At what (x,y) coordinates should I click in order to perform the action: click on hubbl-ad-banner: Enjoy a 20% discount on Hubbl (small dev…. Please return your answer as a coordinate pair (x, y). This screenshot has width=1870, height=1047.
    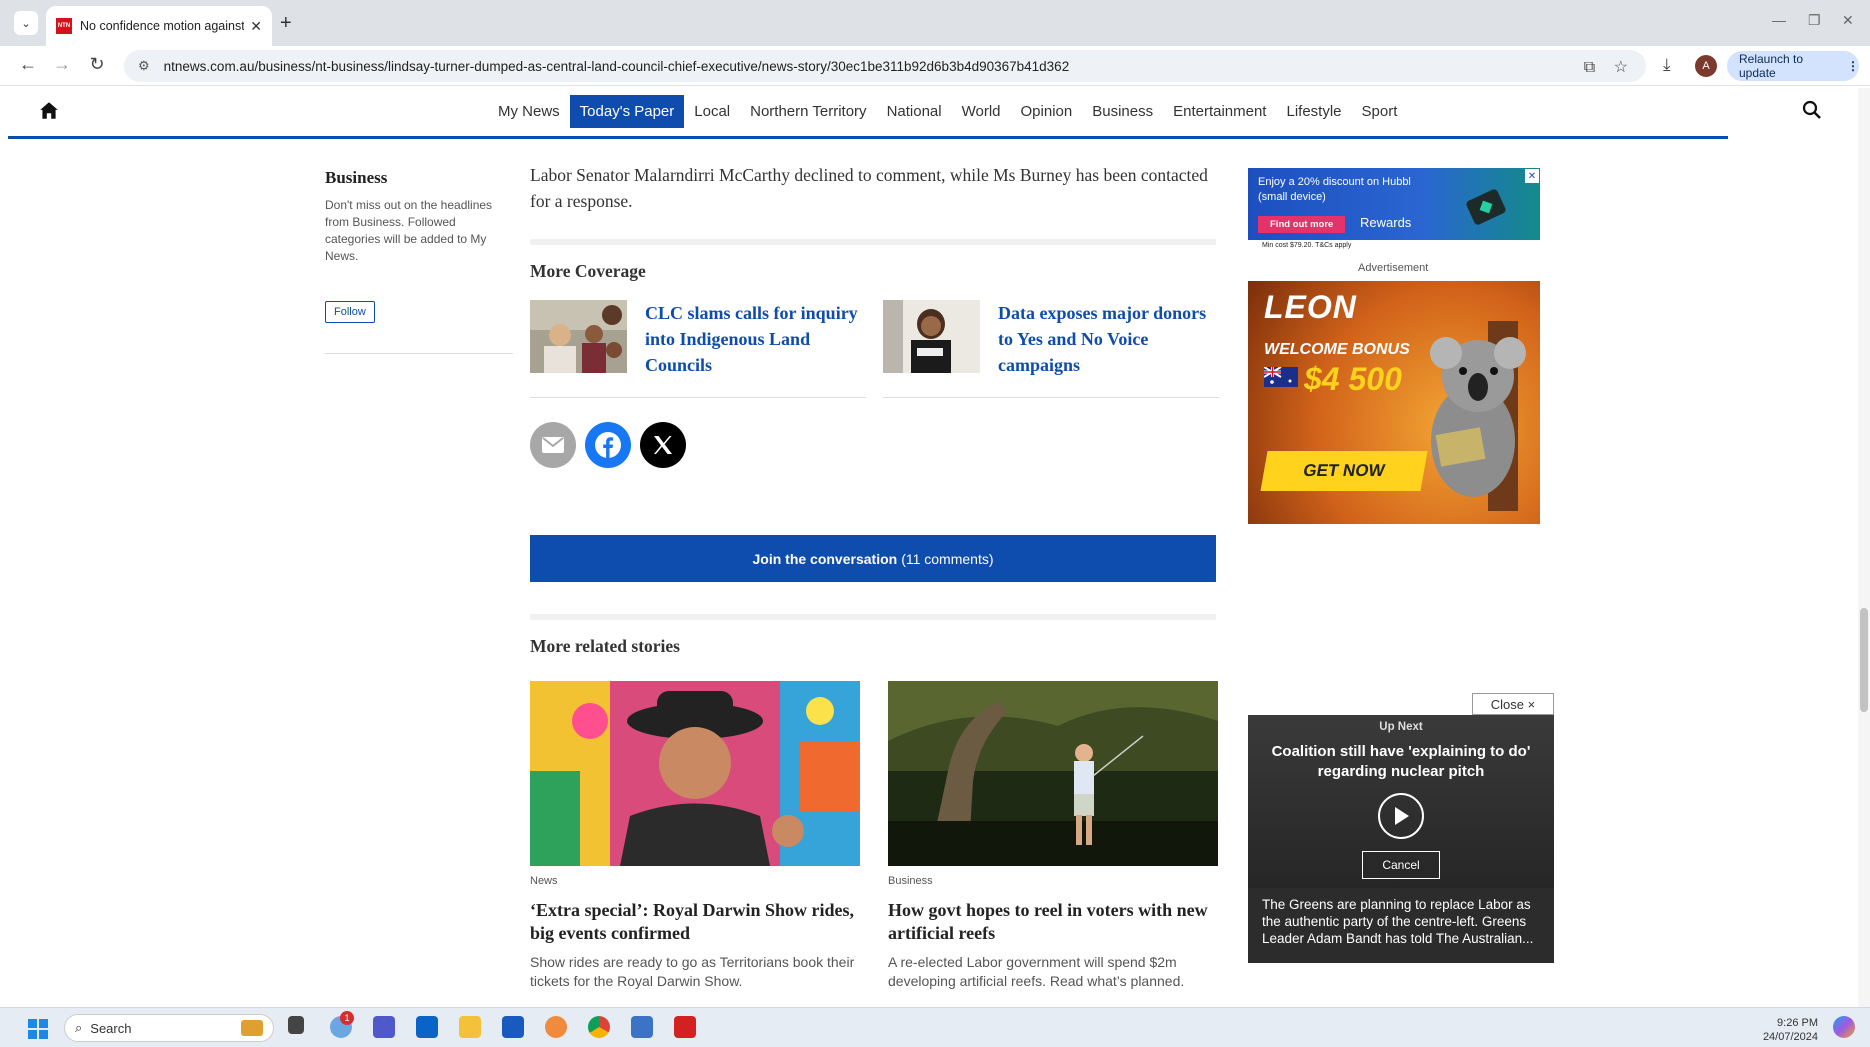
    Looking at the image, I should click on (1394, 204).